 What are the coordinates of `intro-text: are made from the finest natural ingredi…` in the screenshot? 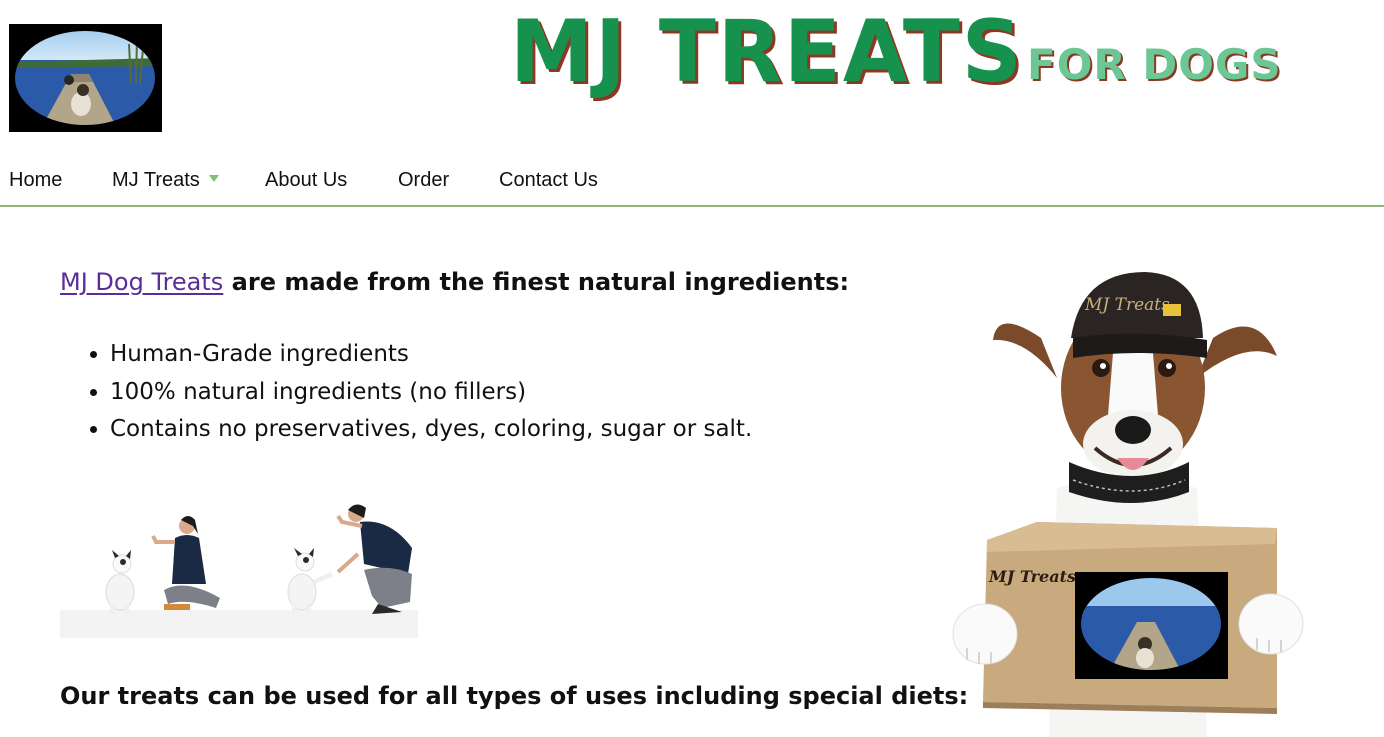 It's located at (536, 282).